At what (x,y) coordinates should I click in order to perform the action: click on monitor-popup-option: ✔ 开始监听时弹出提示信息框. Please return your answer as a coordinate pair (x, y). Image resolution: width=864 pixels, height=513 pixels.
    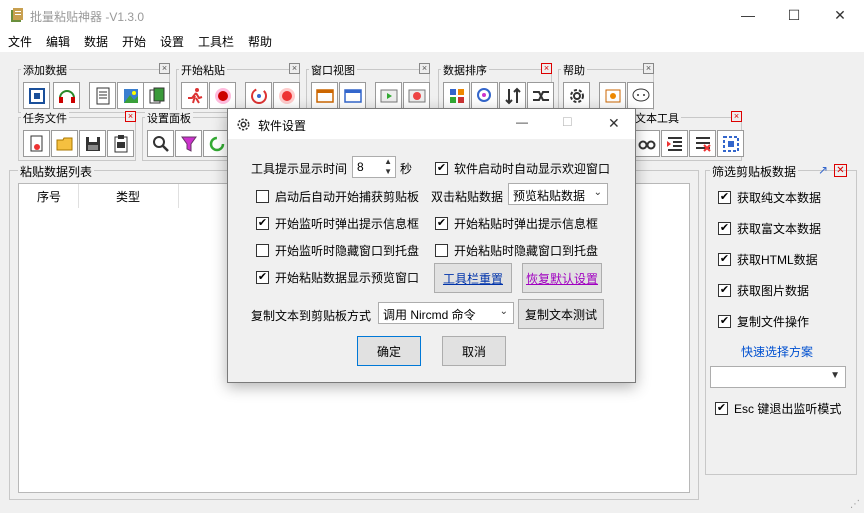
    Looking at the image, I should click on (337, 223).